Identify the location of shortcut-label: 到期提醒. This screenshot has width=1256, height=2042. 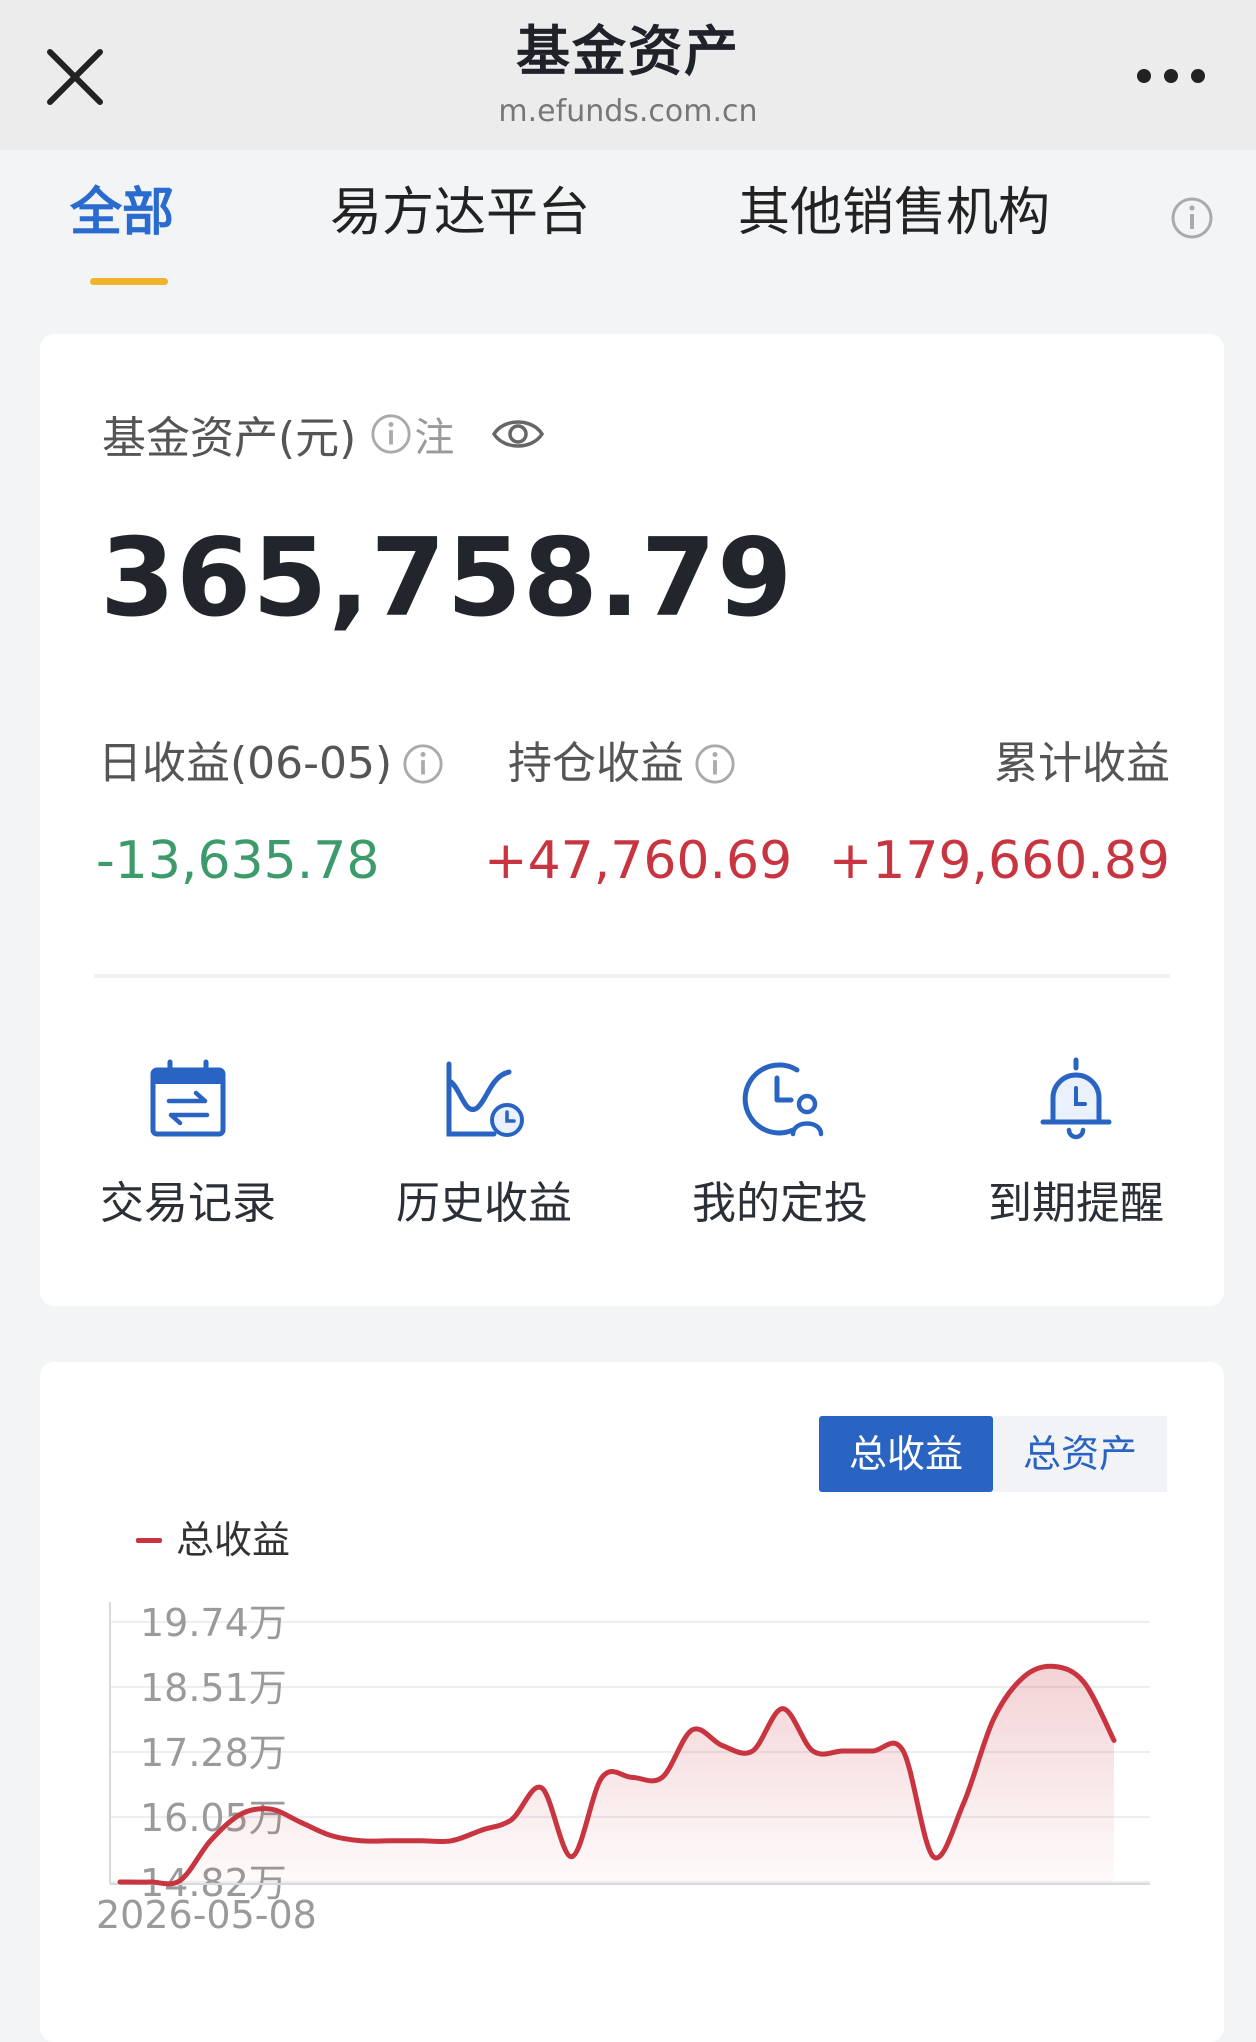
(1076, 1203).